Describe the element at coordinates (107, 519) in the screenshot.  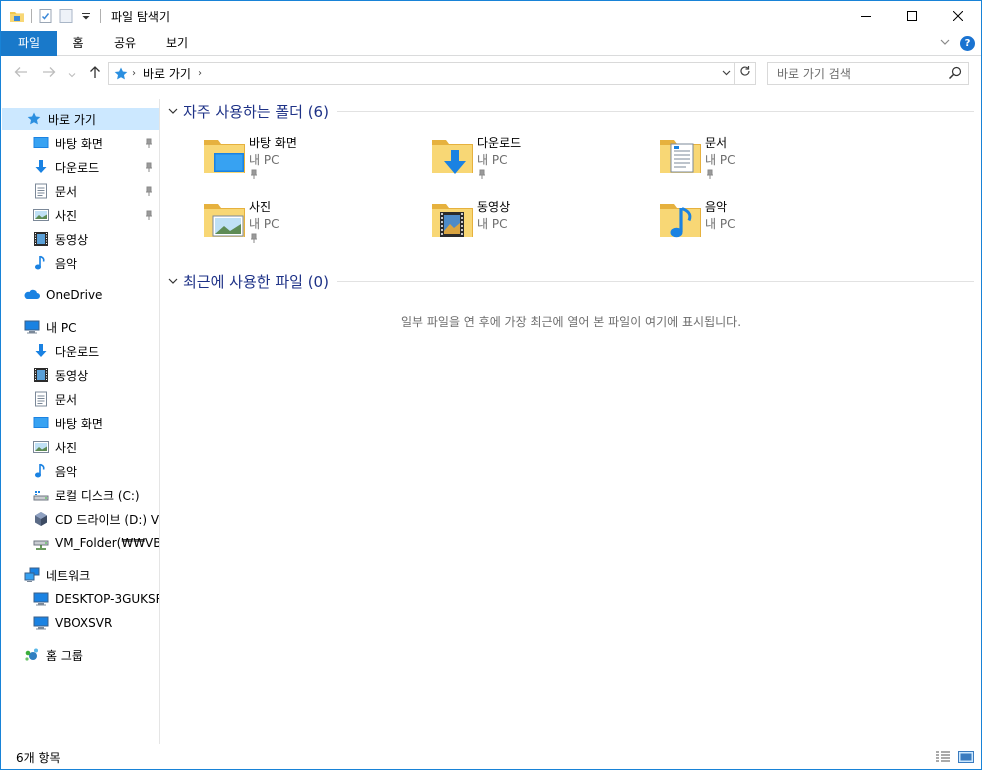
I see `nav-label: CD 드라이브 (D:) V` at that location.